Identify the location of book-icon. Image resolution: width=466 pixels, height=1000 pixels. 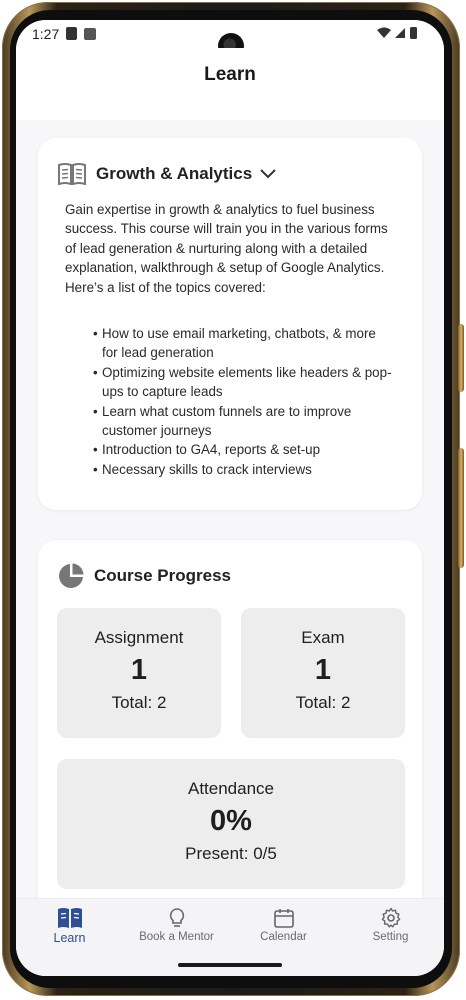
(69, 918).